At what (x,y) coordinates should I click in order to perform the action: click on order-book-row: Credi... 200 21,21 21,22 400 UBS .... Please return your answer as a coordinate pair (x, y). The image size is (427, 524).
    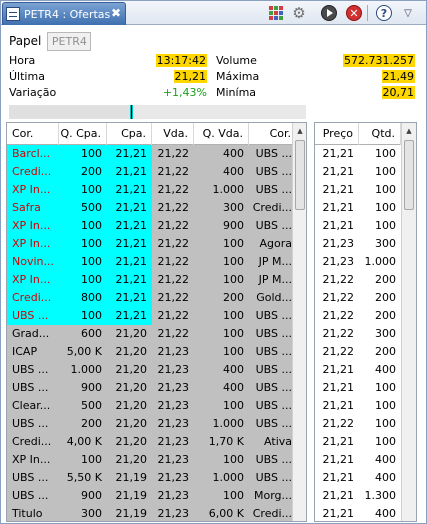
    Looking at the image, I should click on (152, 172).